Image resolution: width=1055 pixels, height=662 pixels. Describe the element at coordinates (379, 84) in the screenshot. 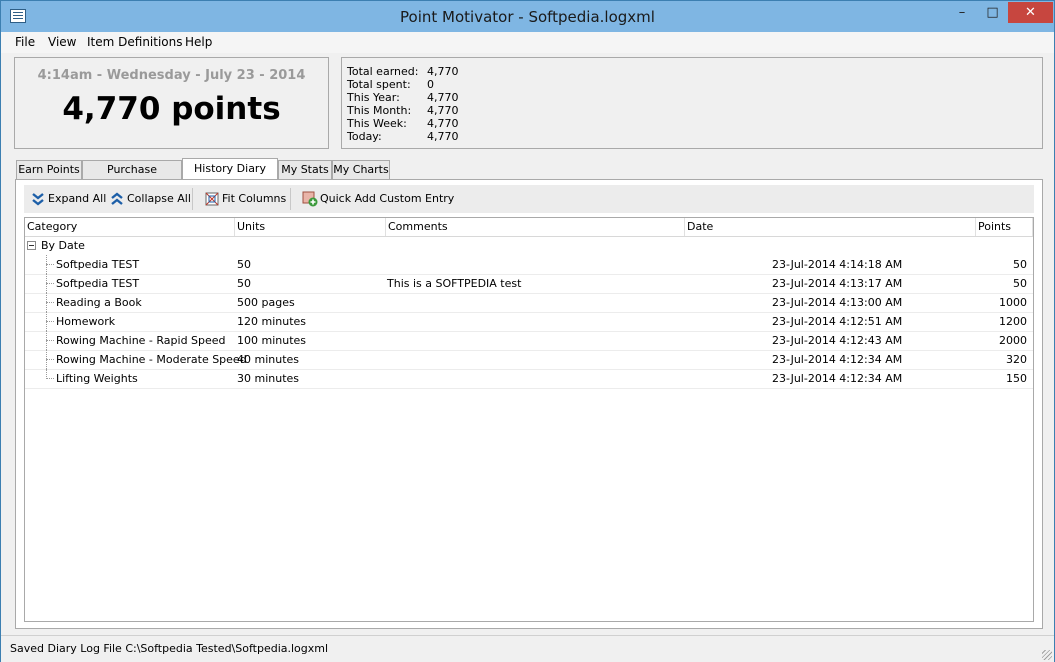

I see `totals-label: Total spent:` at that location.